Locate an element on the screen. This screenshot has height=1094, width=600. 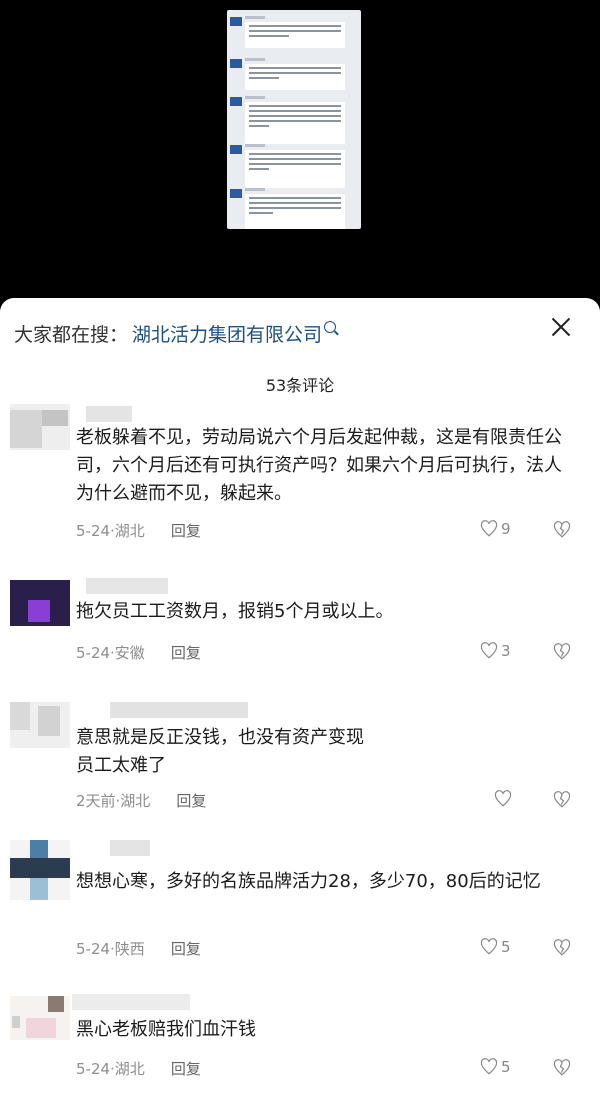
like-button: 9 is located at coordinates (495, 529).